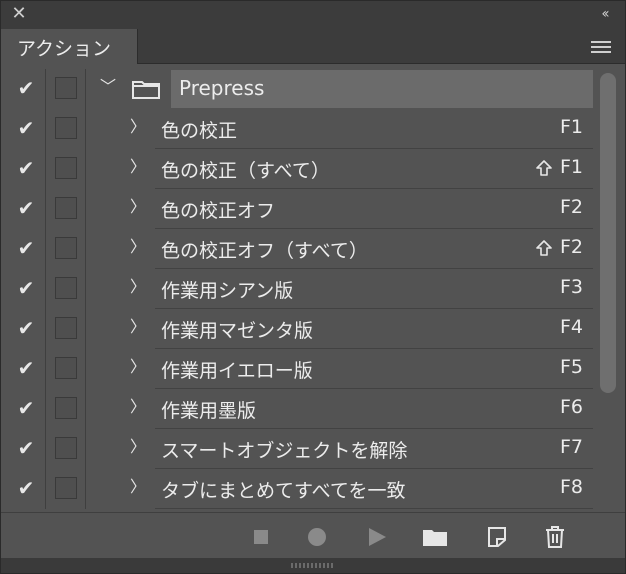 This screenshot has height=574, width=626. I want to click on action-set-name: Prepress, so click(222, 88).